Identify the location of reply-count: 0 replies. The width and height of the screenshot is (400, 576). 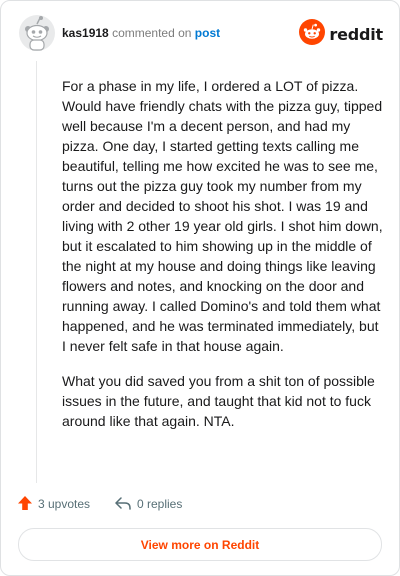
(160, 504).